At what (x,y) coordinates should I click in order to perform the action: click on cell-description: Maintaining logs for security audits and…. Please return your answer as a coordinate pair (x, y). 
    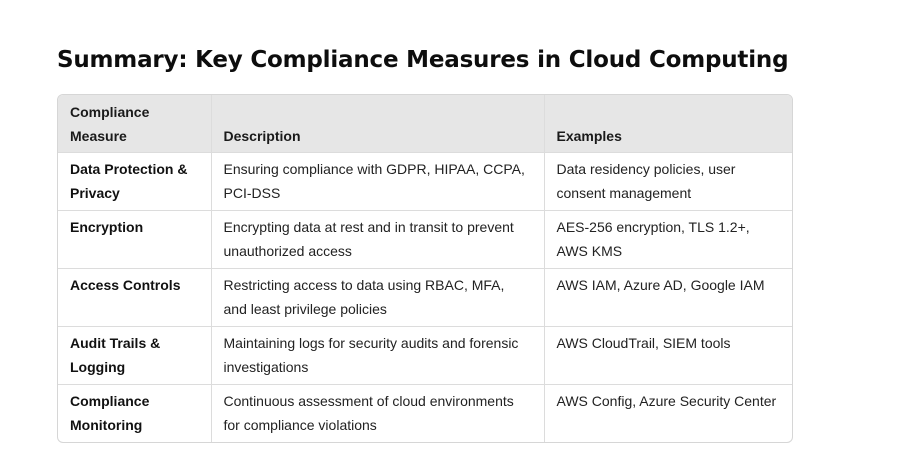
    Looking at the image, I should click on (378, 355).